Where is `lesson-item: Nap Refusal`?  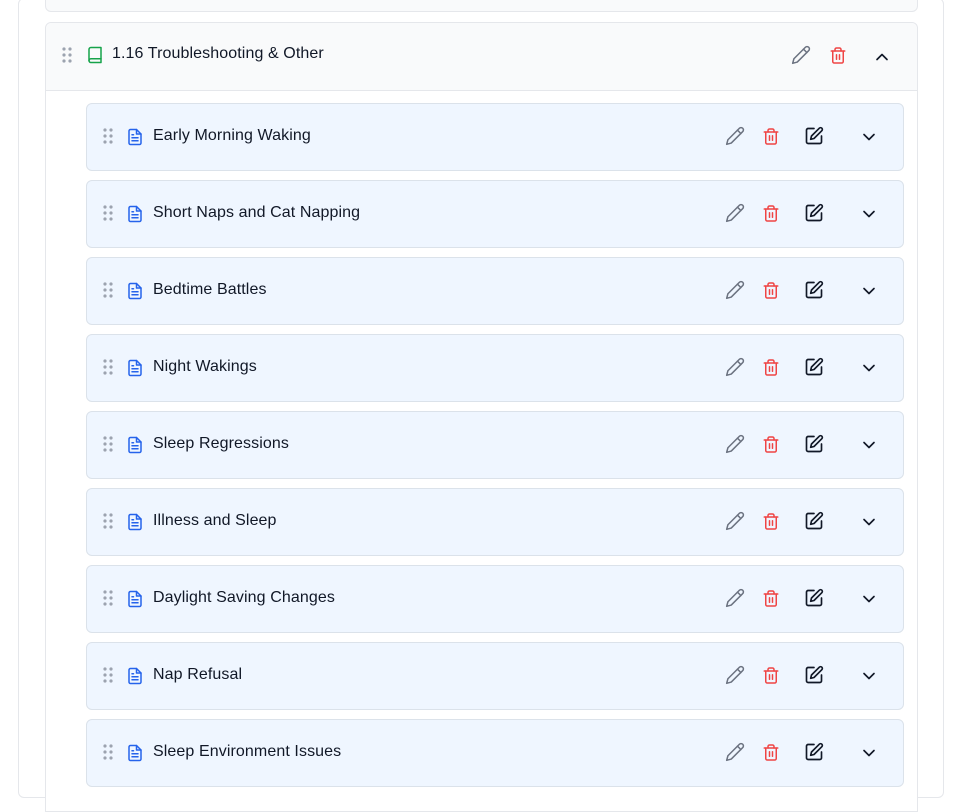 lesson-item: Nap Refusal is located at coordinates (495, 676).